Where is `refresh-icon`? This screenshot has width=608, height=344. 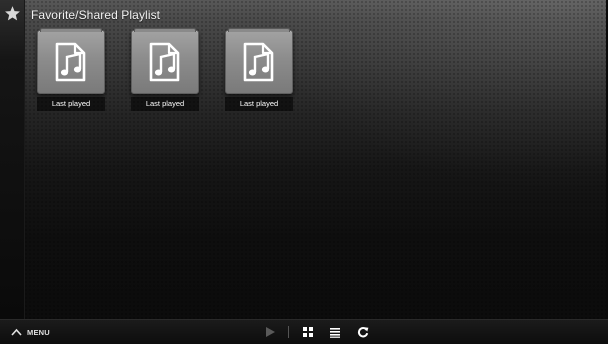 refresh-icon is located at coordinates (363, 332).